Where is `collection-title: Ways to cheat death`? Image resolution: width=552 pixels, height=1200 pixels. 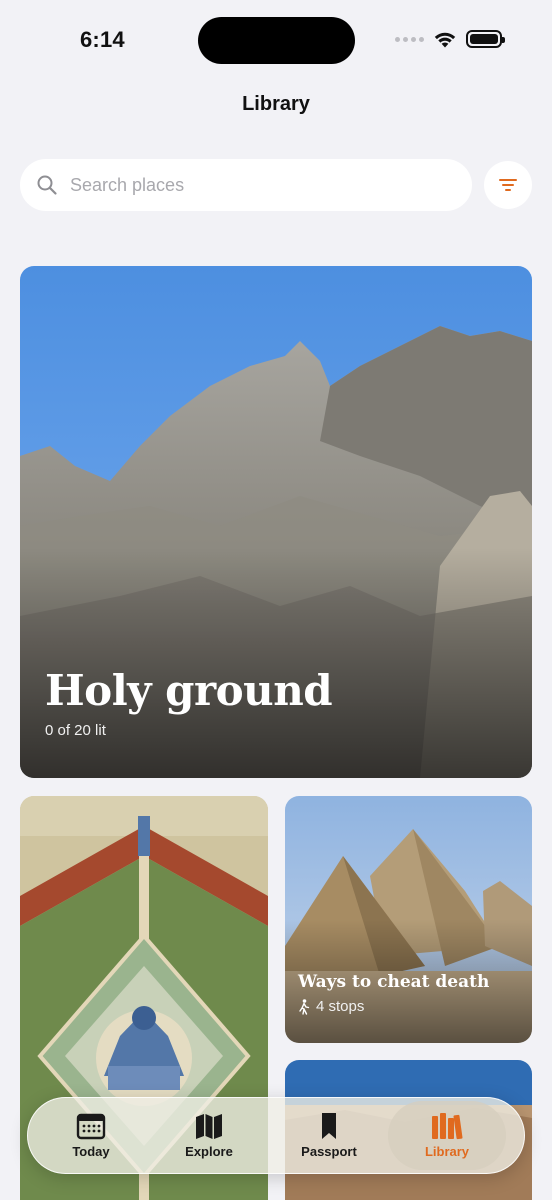
collection-title: Ways to cheat death is located at coordinates (394, 982).